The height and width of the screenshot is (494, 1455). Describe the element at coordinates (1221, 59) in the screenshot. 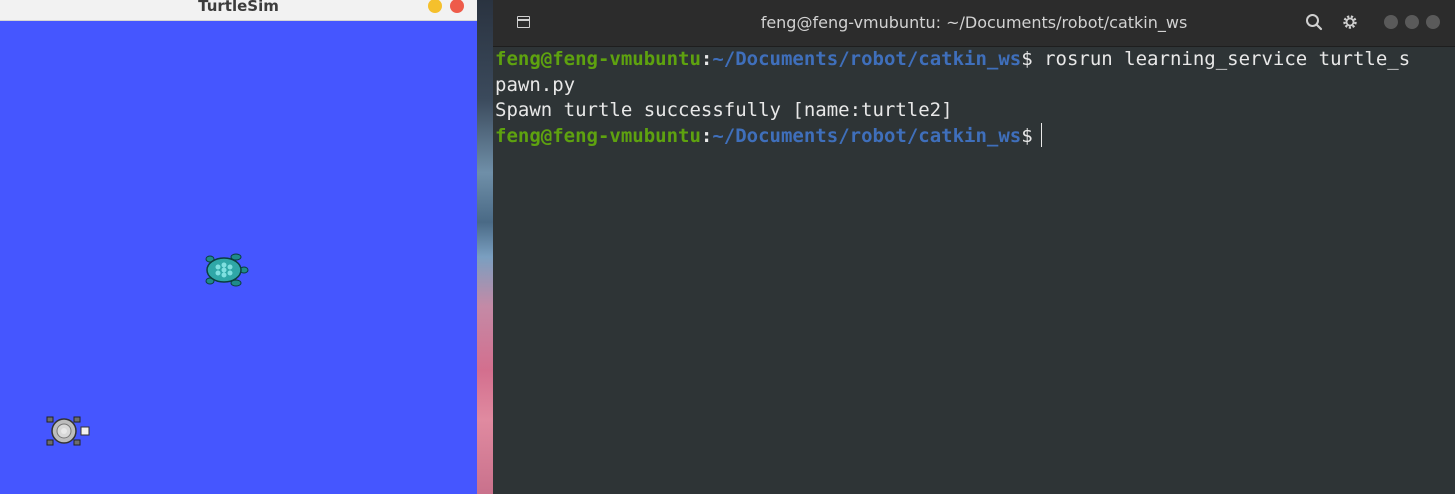

I see `command-text: rosrun learning_service turtle_s` at that location.